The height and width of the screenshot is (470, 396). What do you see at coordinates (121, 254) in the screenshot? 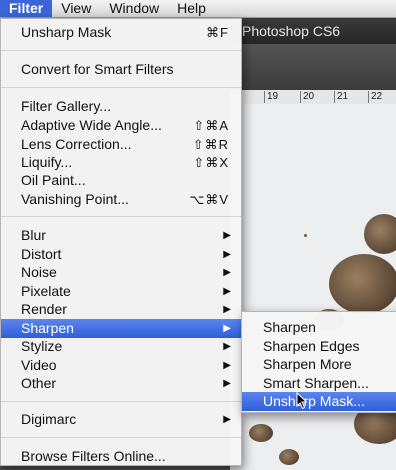
I see `menu-item-distort: Distort ▶` at bounding box center [121, 254].